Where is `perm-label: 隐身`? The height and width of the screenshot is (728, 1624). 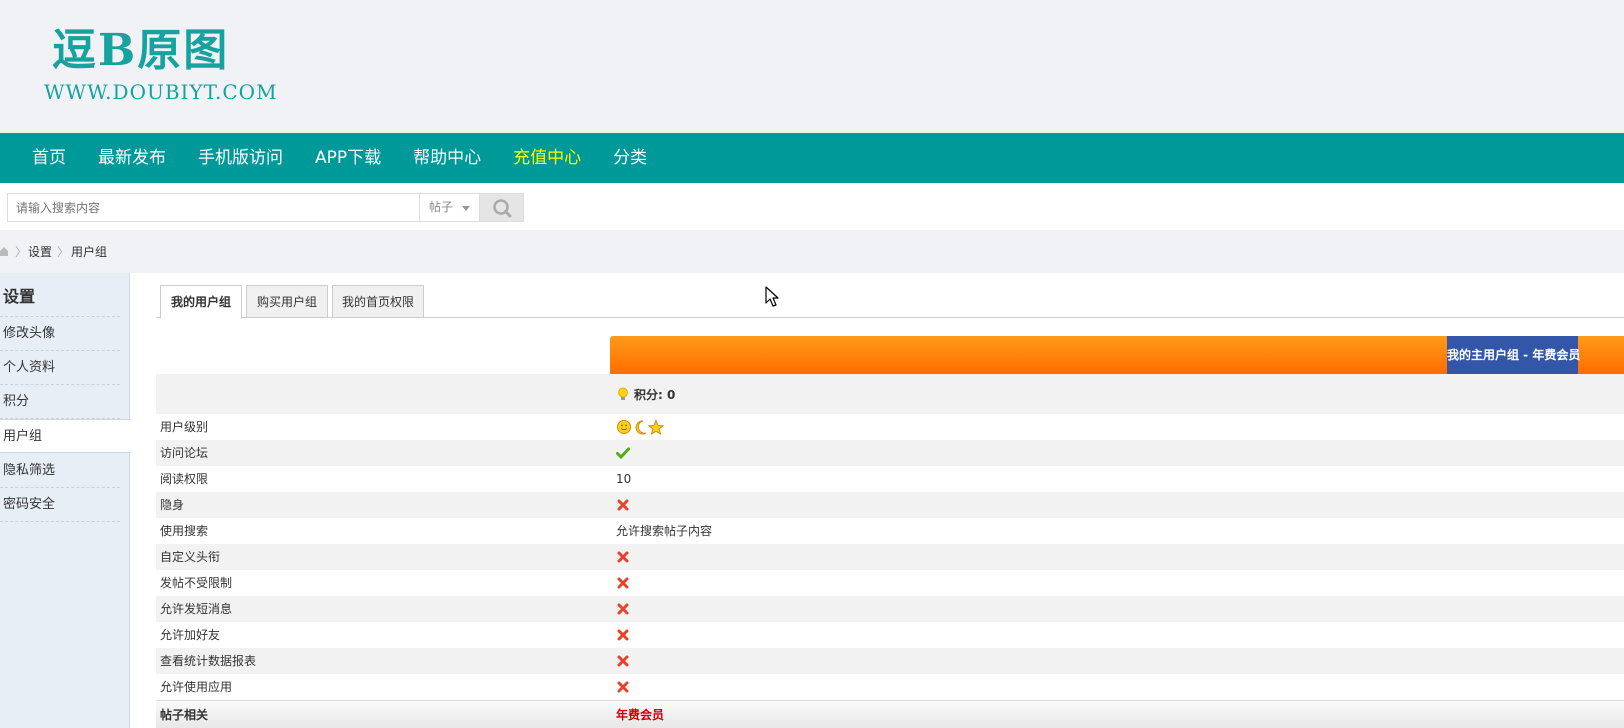
perm-label: 隐身 is located at coordinates (172, 505).